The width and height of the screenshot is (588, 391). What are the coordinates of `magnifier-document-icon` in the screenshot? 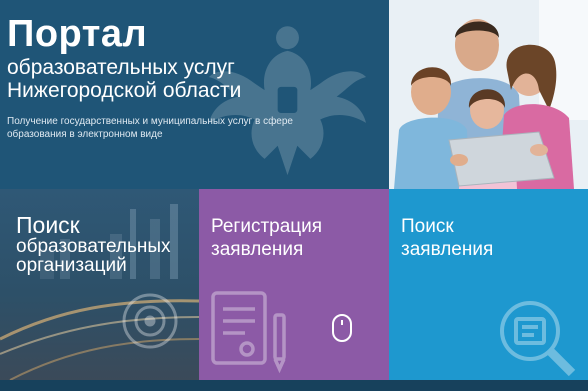 It's located at (538, 339).